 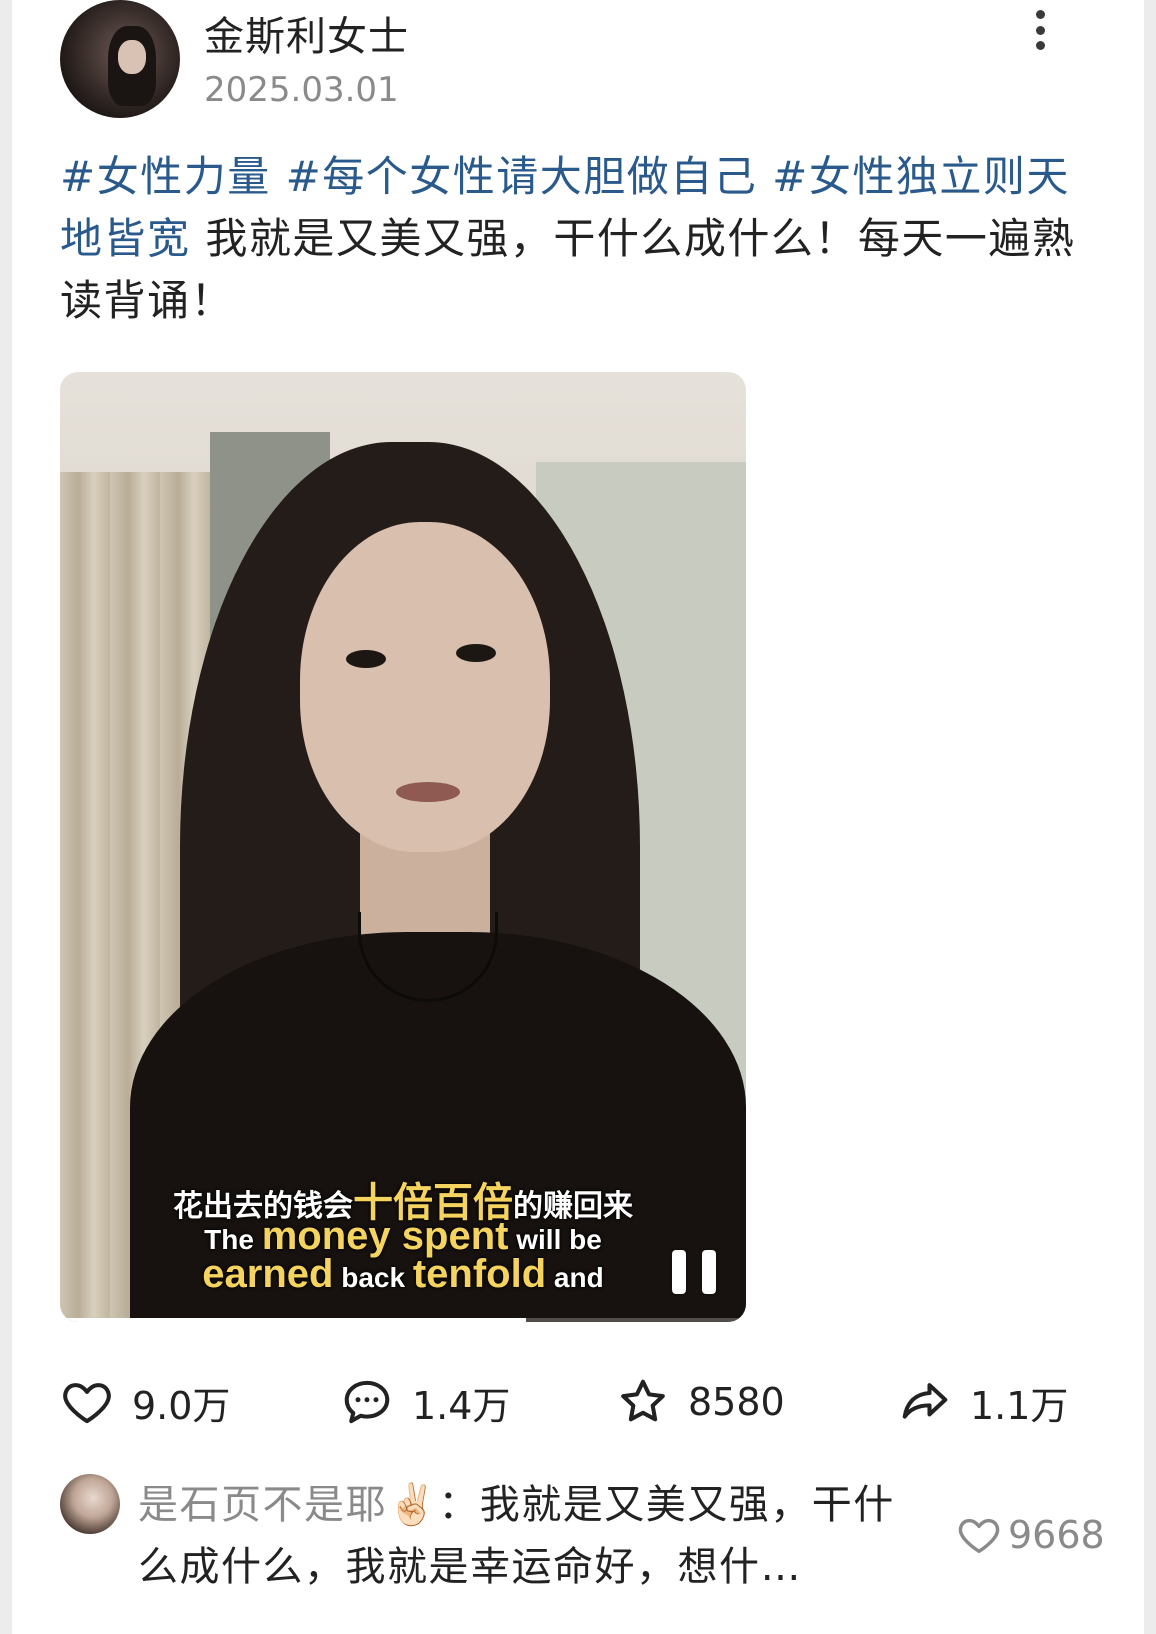 I want to click on hashtag-link: #女性力量, so click(x=165, y=176).